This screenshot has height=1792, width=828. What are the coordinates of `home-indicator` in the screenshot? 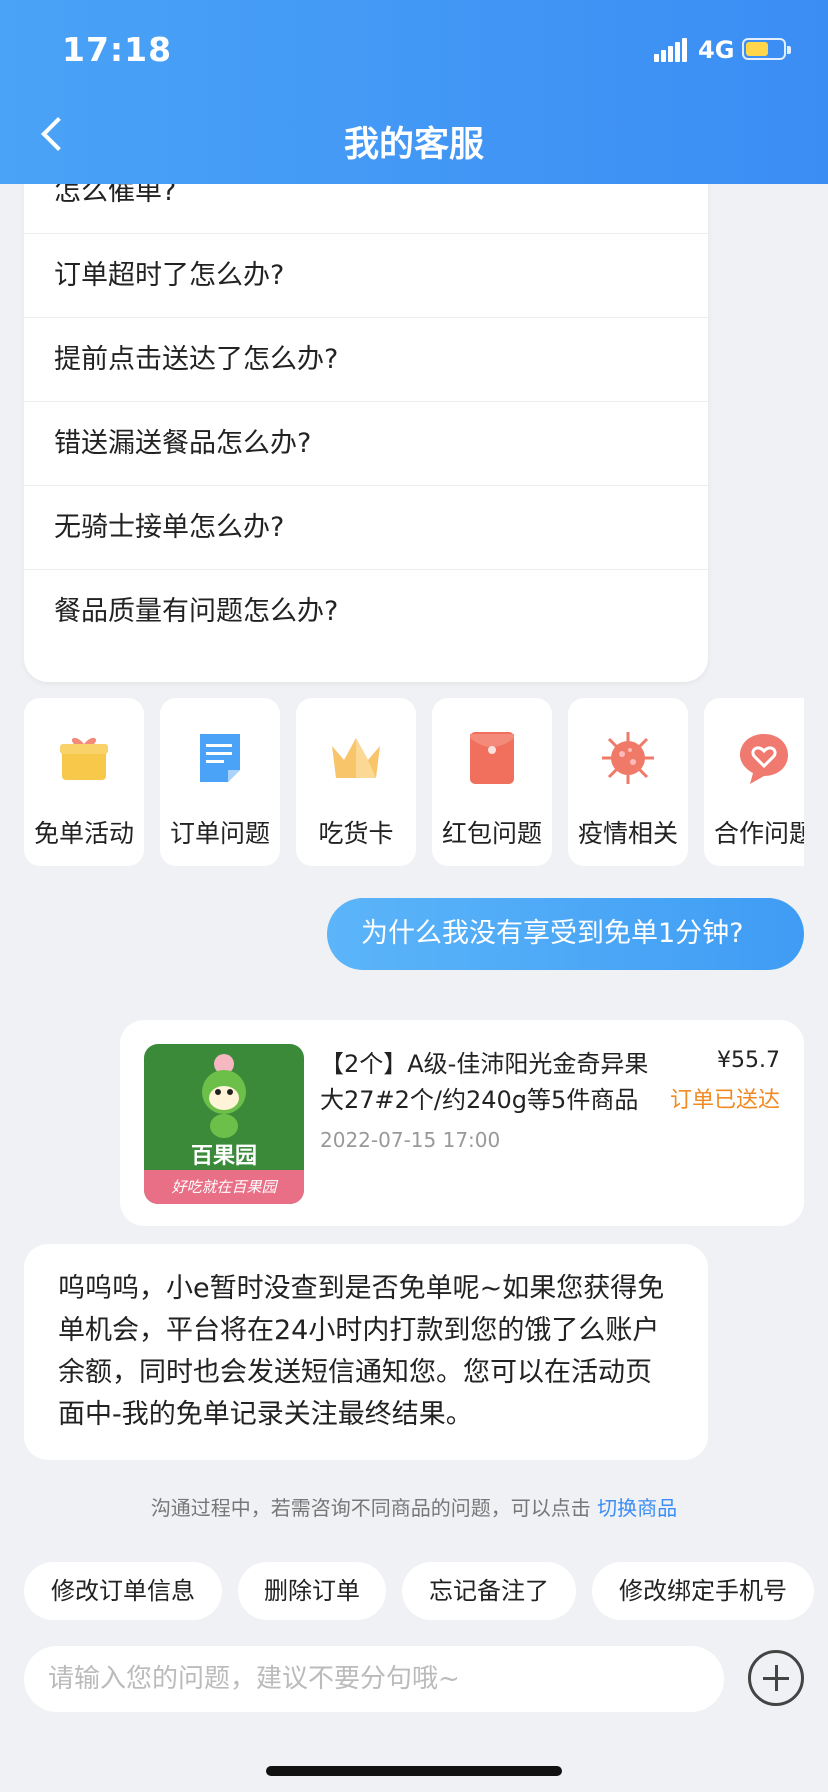 It's located at (414, 1771).